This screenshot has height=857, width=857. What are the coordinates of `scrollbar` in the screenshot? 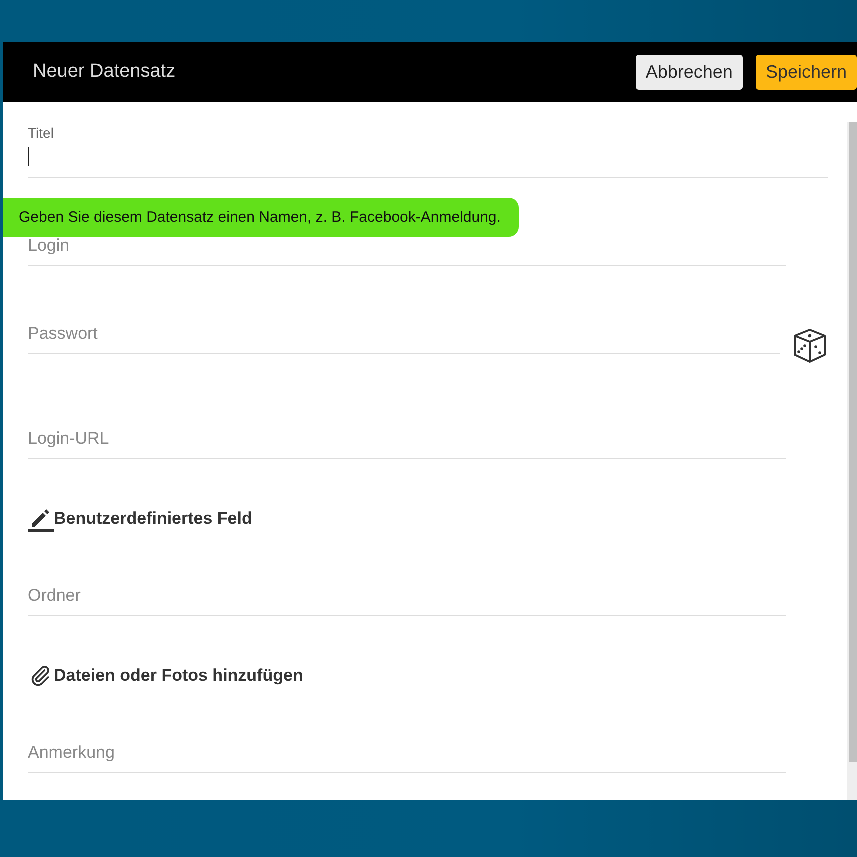 It's located at (852, 461).